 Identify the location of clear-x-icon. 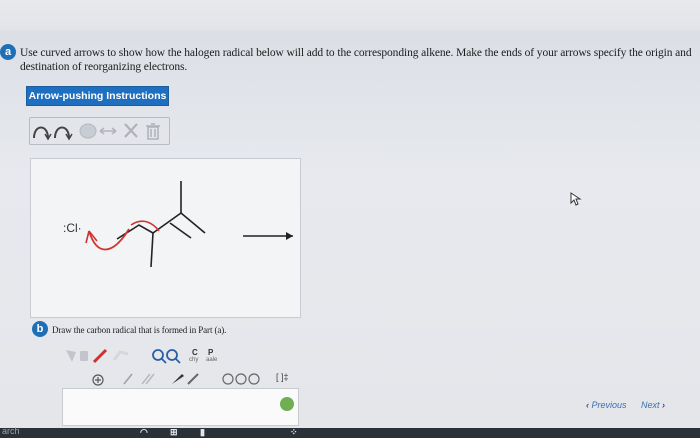
(131, 130).